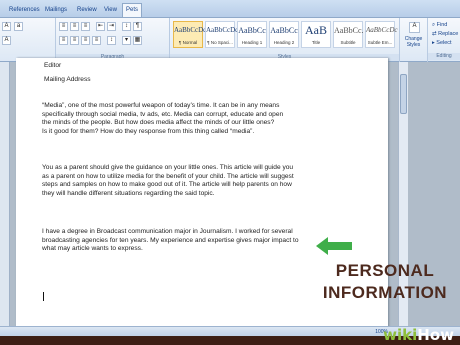 The width and height of the screenshot is (460, 345). What do you see at coordinates (18, 26) in the screenshot?
I see `clear-format-icon: a` at bounding box center [18, 26].